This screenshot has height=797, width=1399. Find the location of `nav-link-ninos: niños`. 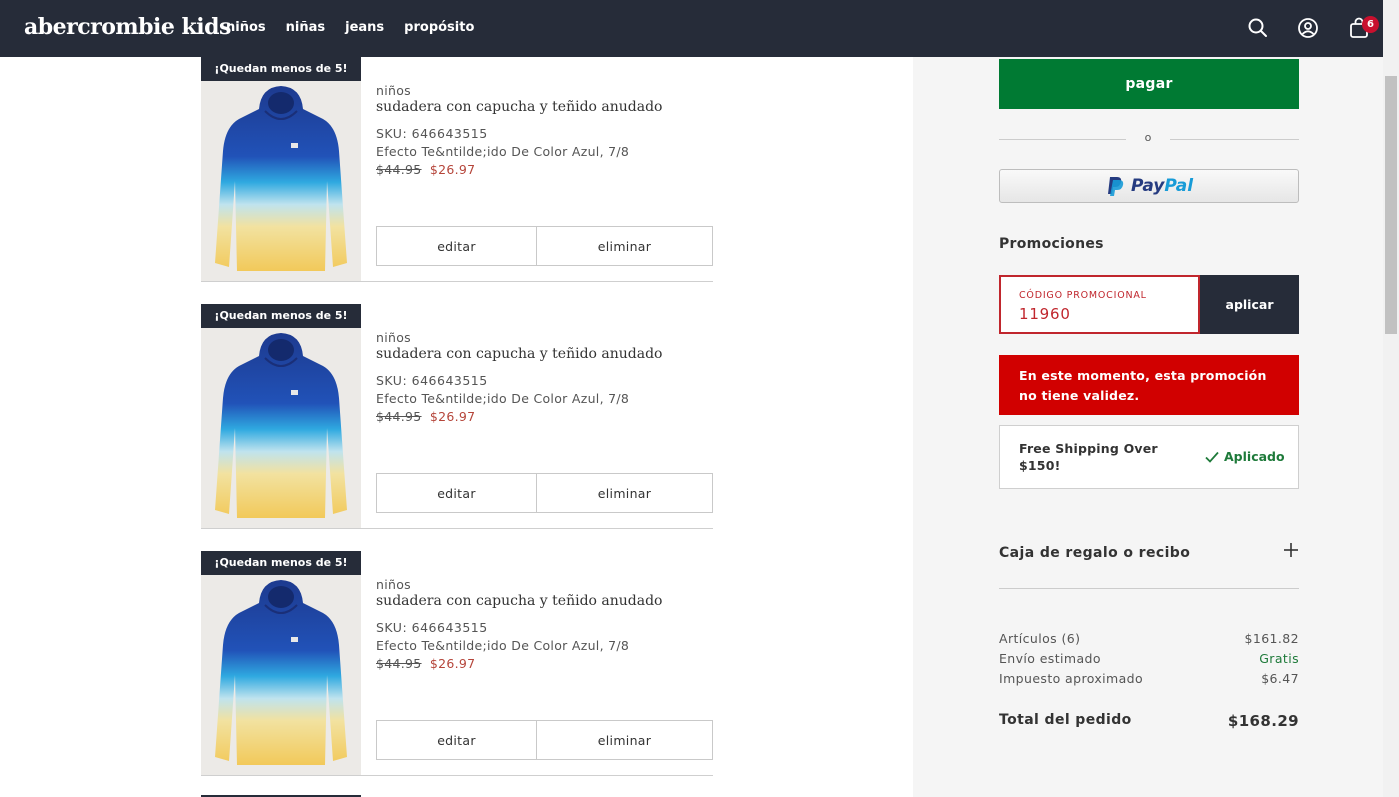

nav-link-ninos: niños is located at coordinates (246, 27).